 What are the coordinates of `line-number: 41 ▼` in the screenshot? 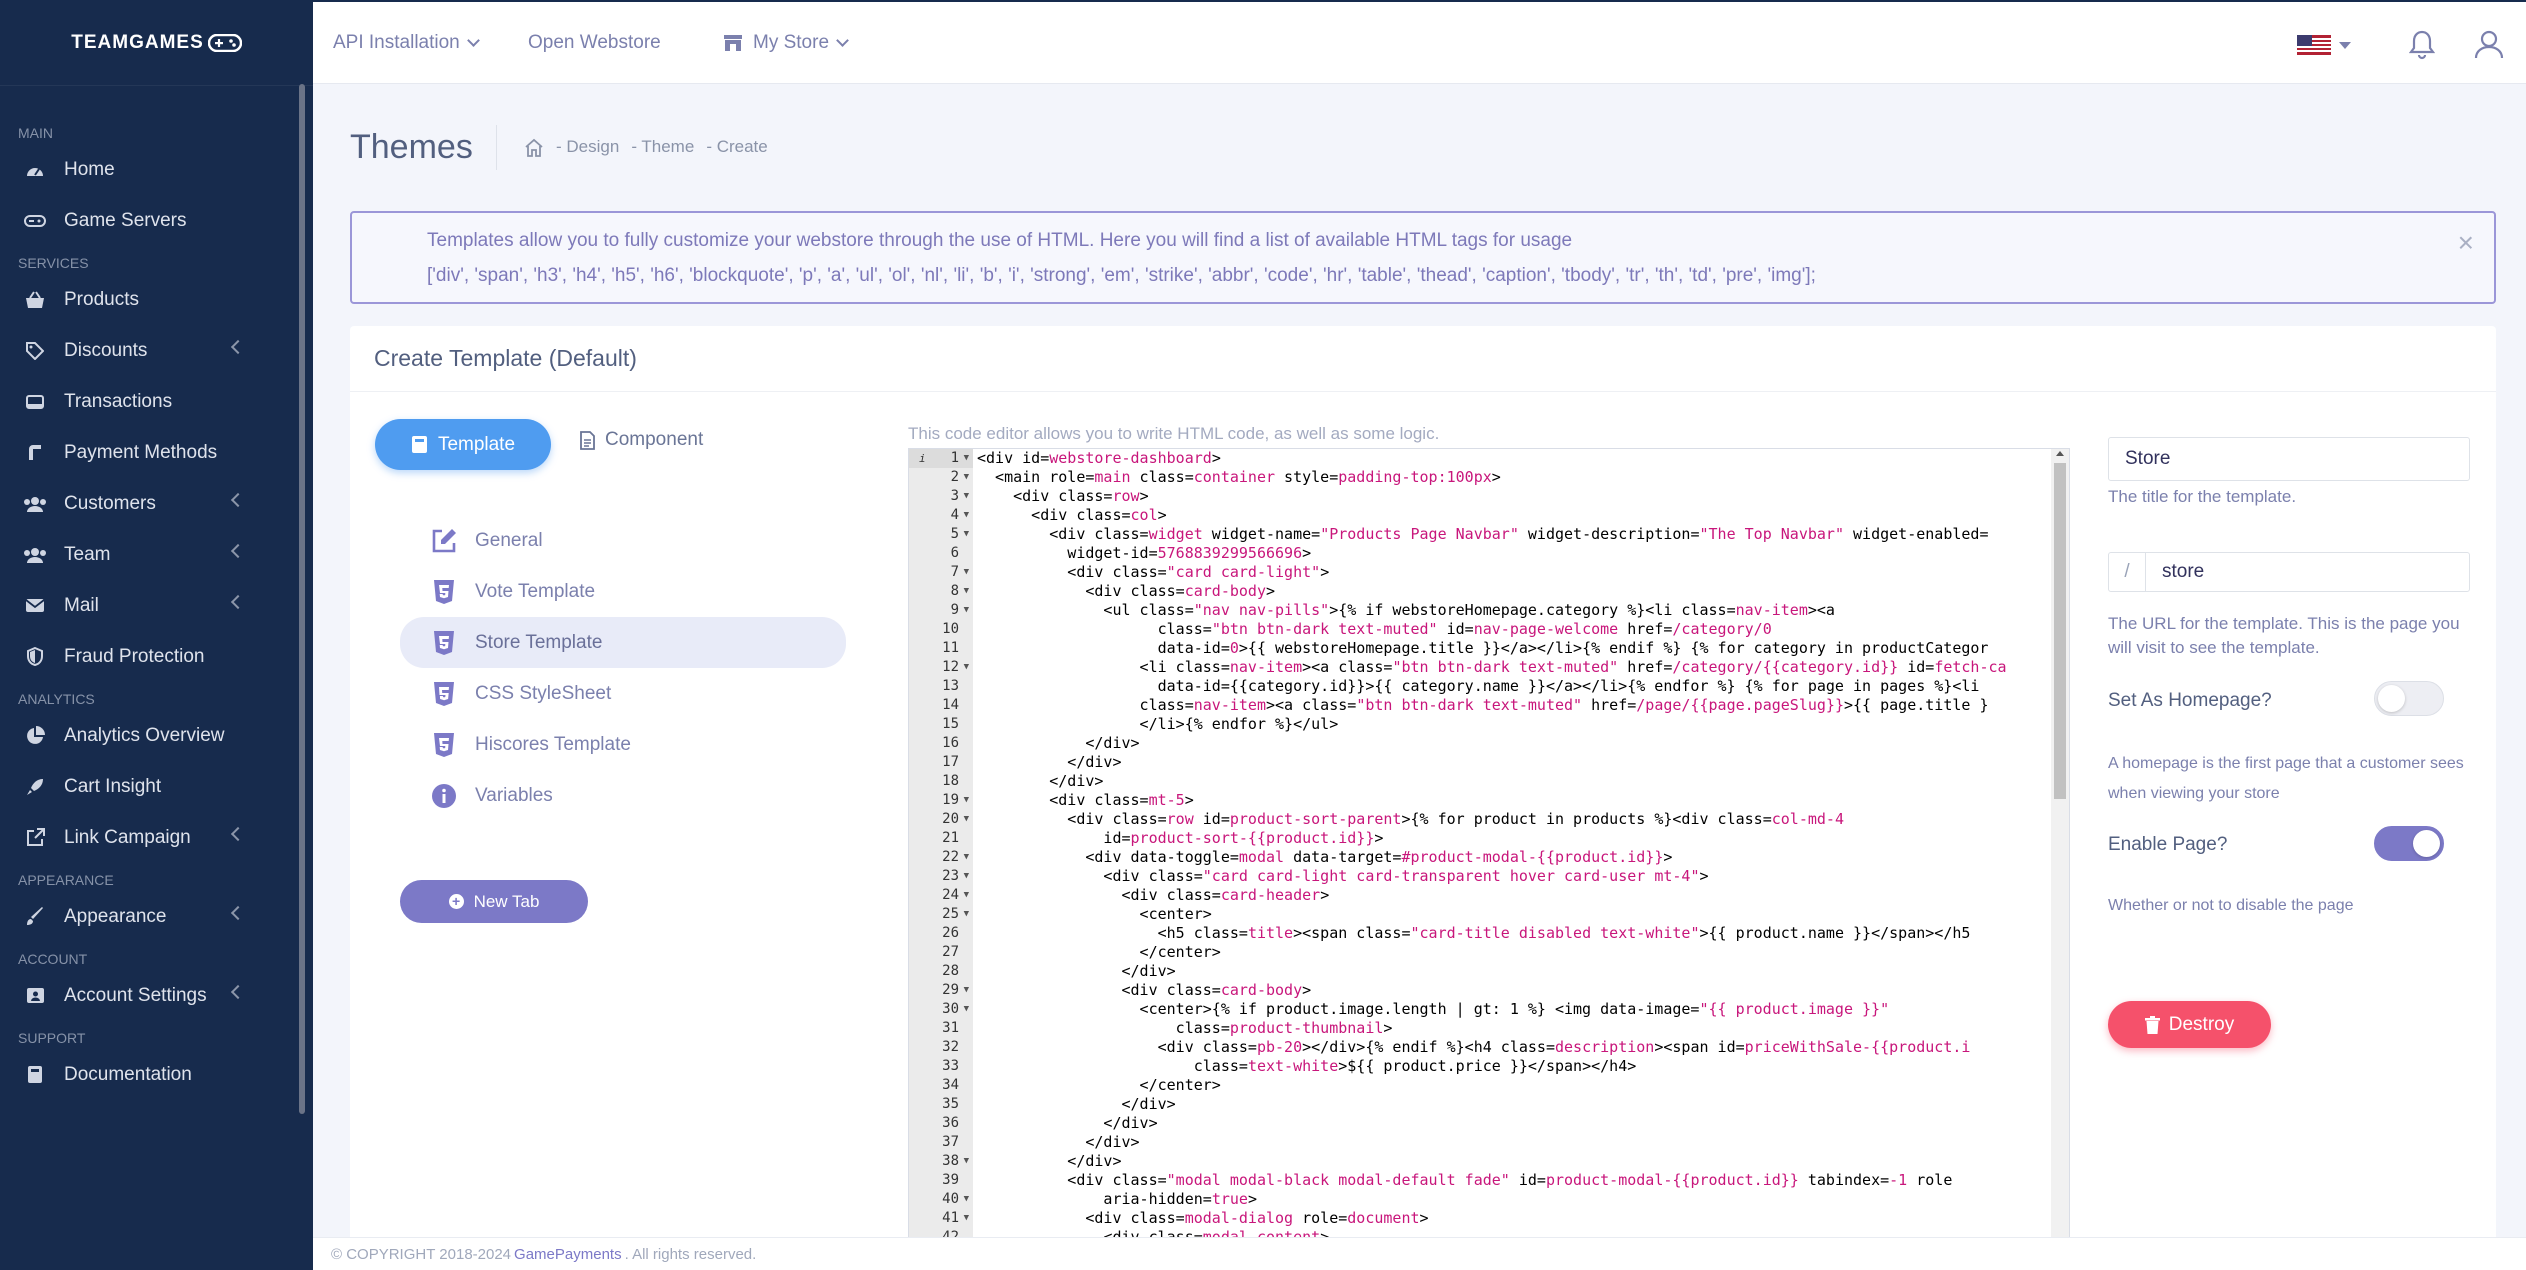 It's located at (955, 1218).